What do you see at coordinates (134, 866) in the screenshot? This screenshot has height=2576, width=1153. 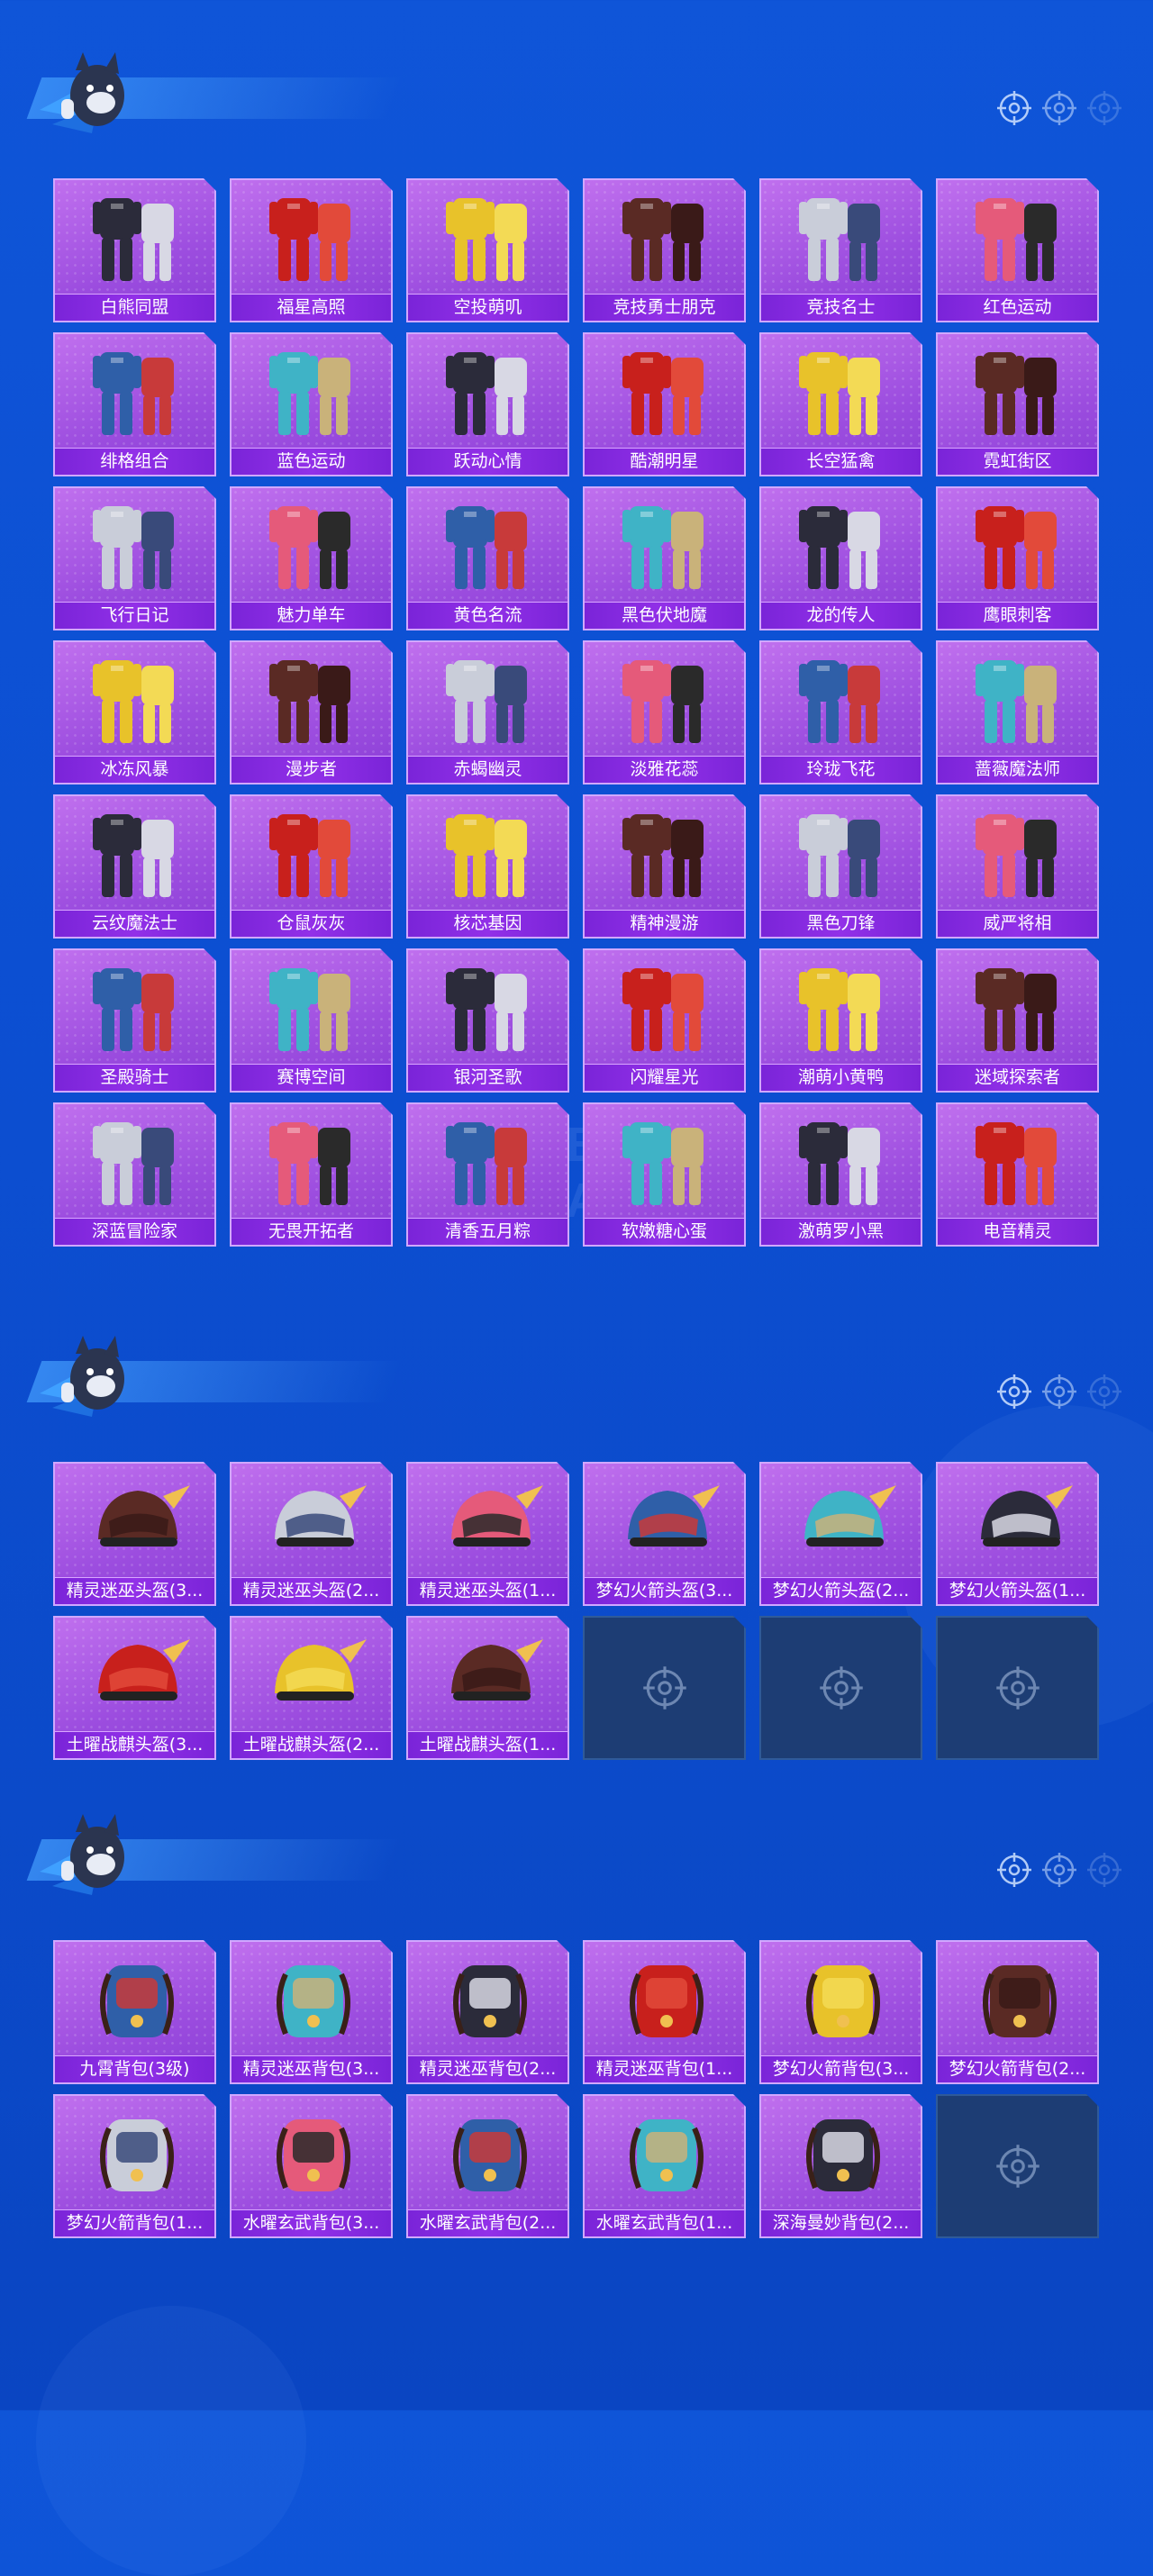 I see `item-card: 云纹魔法士` at bounding box center [134, 866].